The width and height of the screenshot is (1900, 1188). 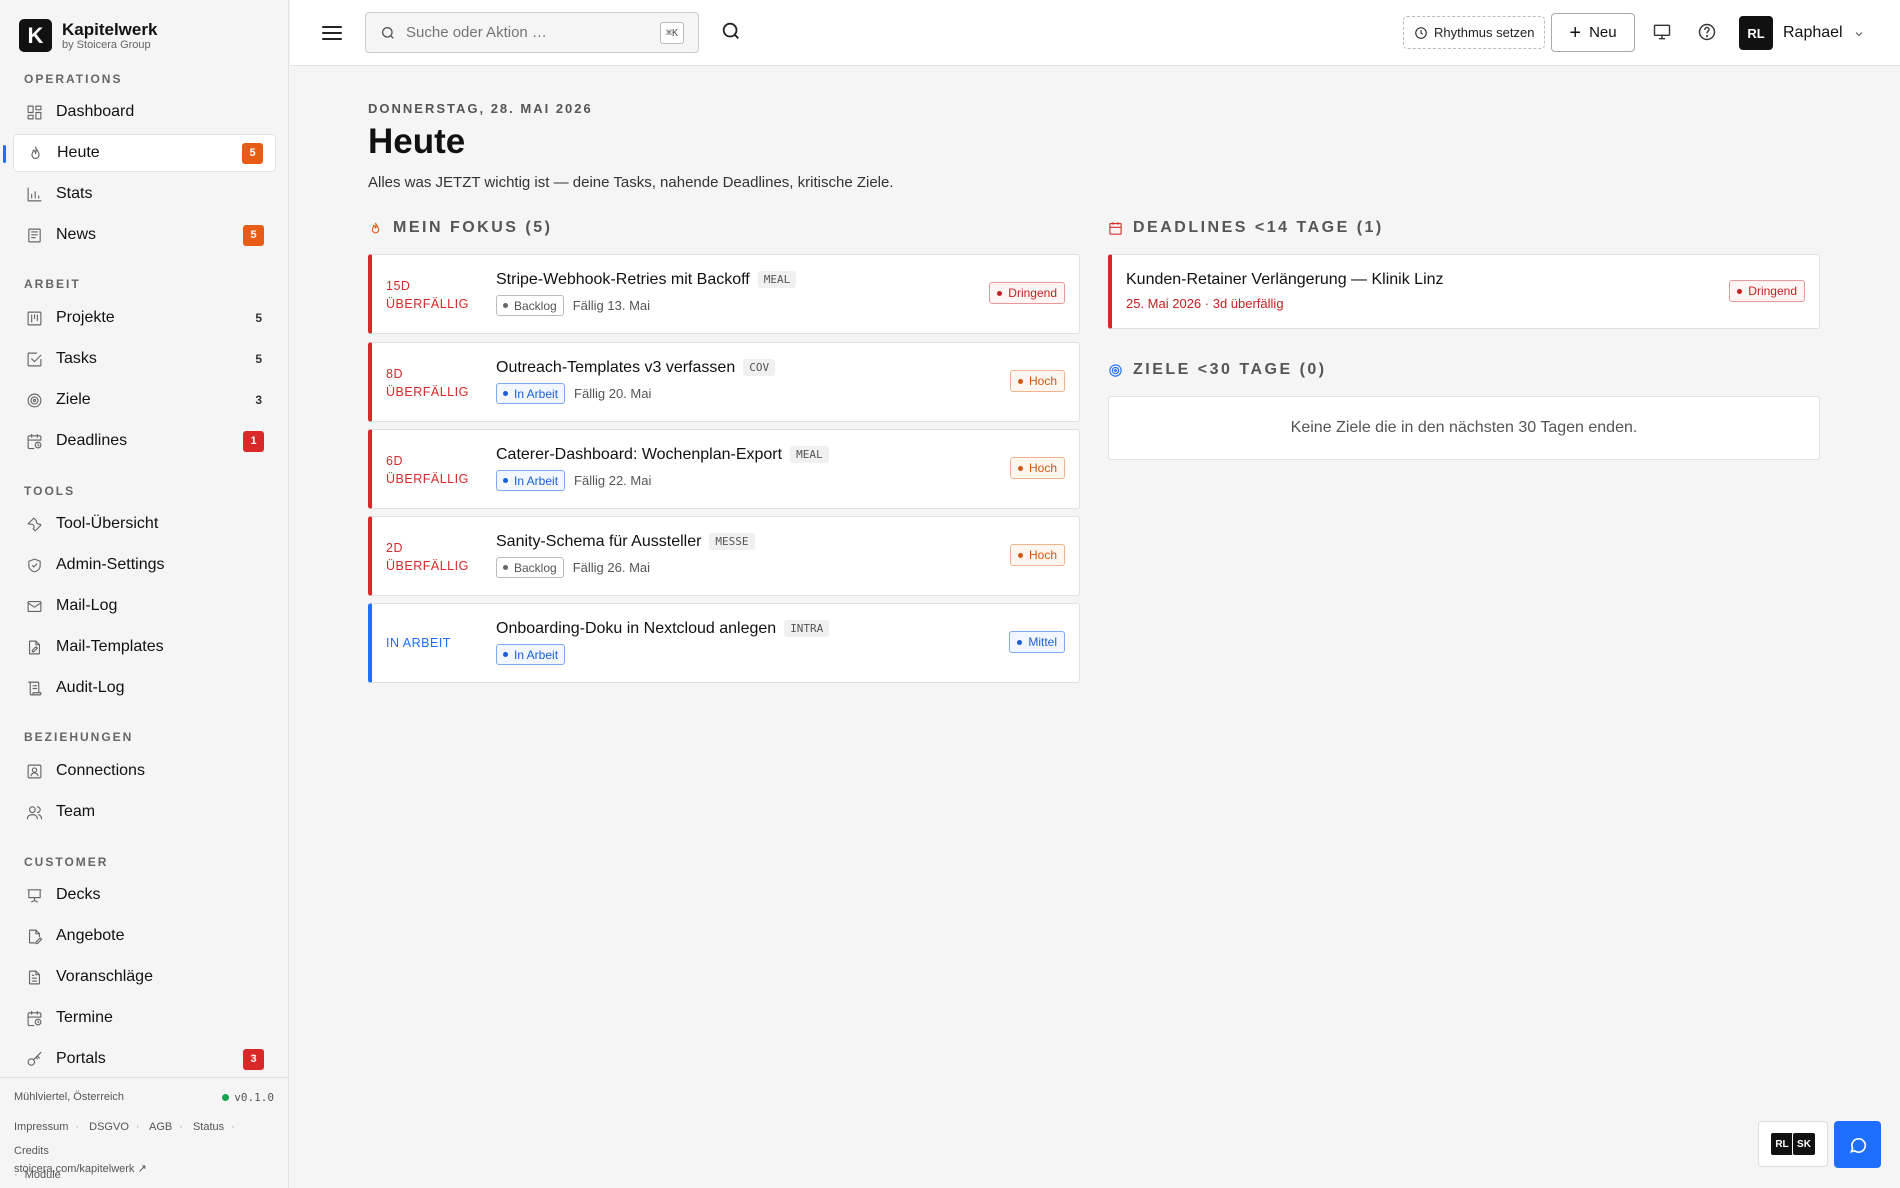 What do you see at coordinates (671, 33) in the screenshot?
I see `shortcut-hint: ⌘K` at bounding box center [671, 33].